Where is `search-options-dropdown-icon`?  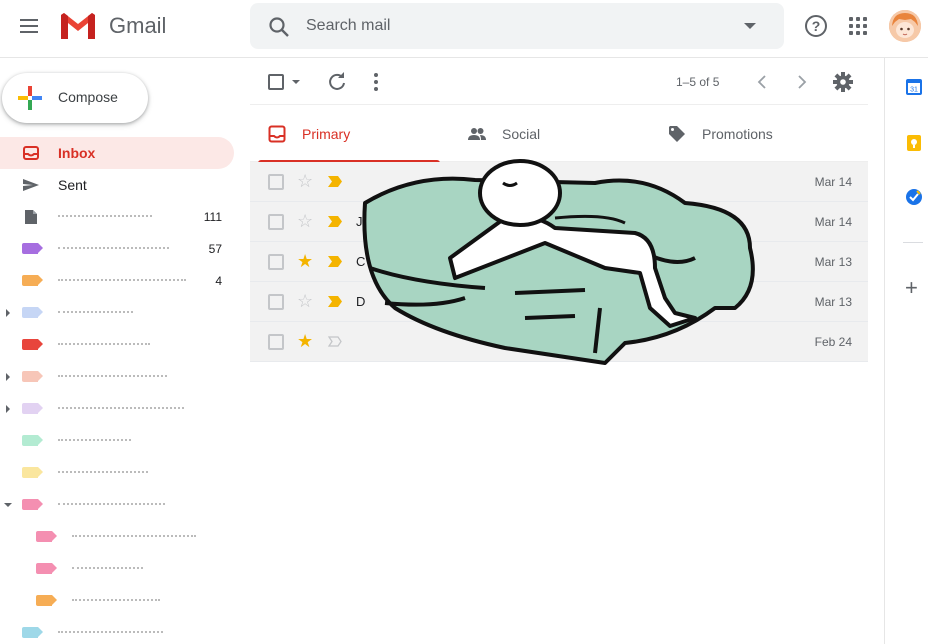 search-options-dropdown-icon is located at coordinates (750, 26).